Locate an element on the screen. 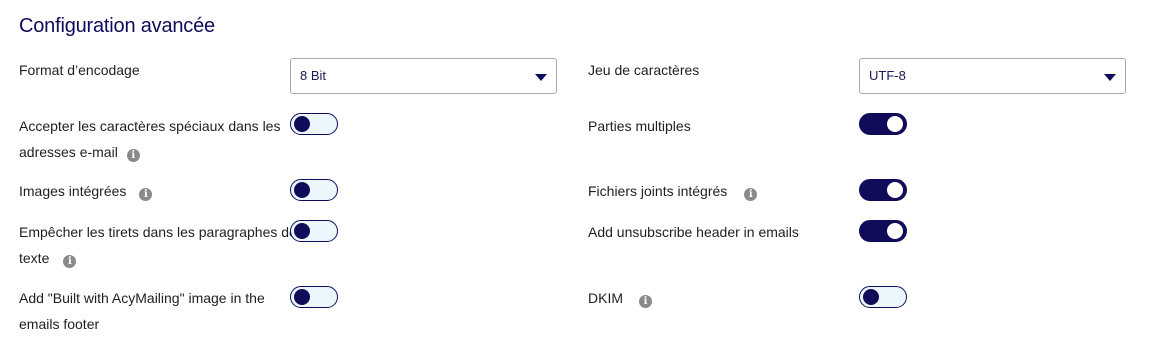 This screenshot has height=346, width=1157. encoding-format-label: Format d’encodage is located at coordinates (79, 70).